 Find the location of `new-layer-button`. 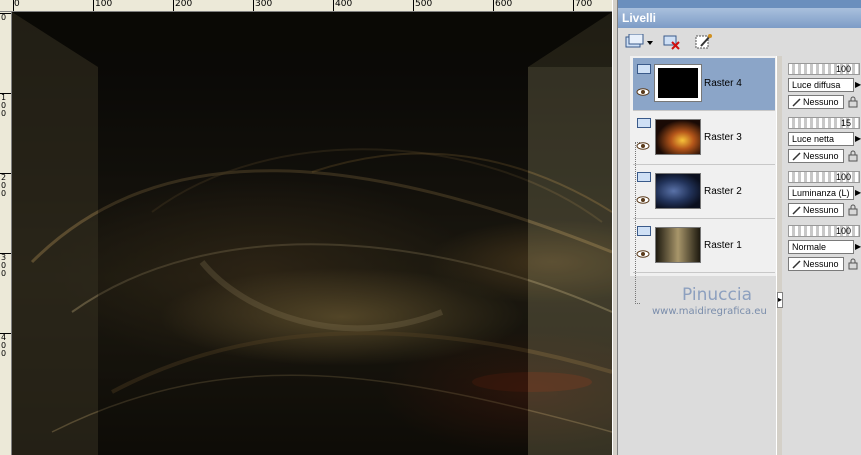

new-layer-button is located at coordinates (639, 42).